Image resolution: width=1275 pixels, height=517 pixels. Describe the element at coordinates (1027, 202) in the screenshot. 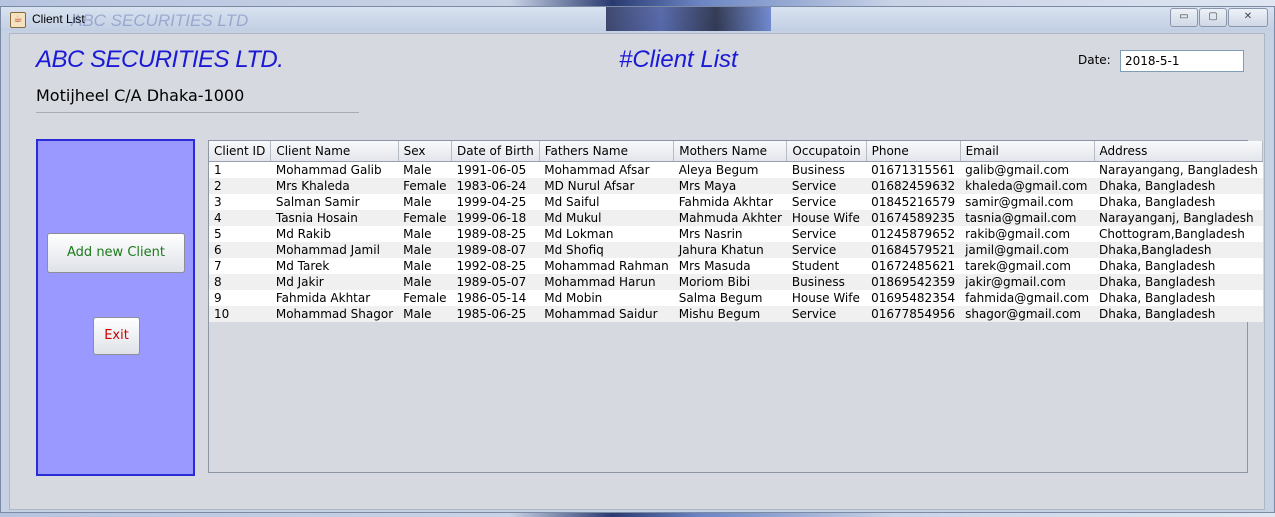

I see `cell-email: samir@gmail.com` at that location.